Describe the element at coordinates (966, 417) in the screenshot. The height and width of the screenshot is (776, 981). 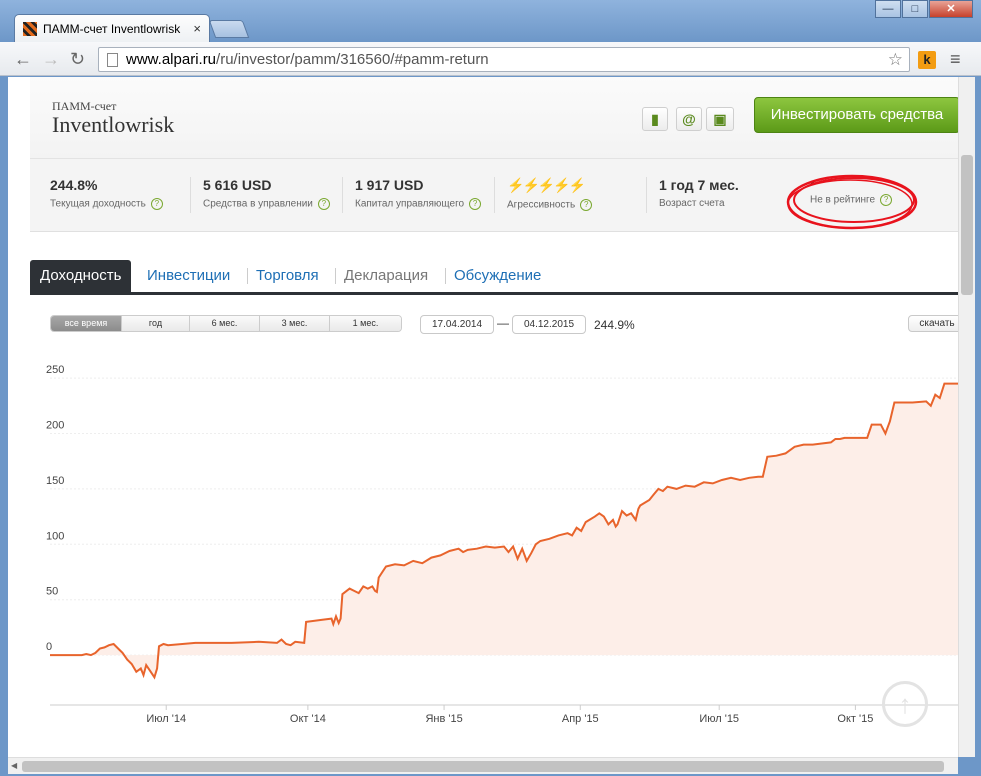
I see `vertical-scrollbar` at that location.